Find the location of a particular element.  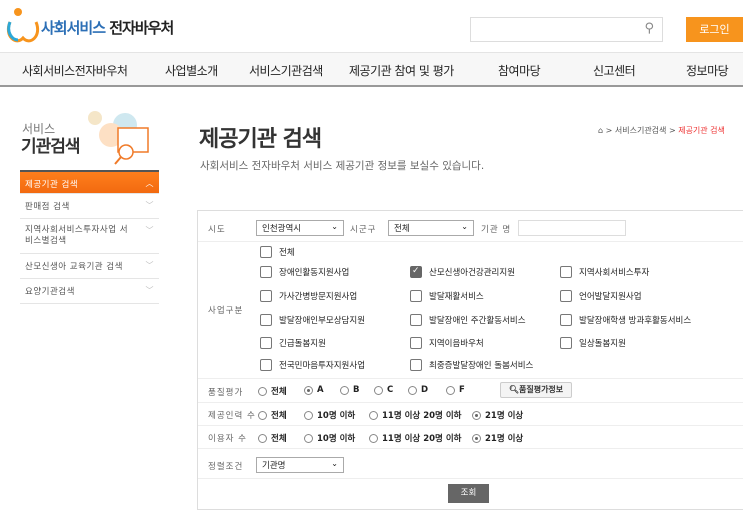

users-radio: 21명 이상 is located at coordinates (497, 438).